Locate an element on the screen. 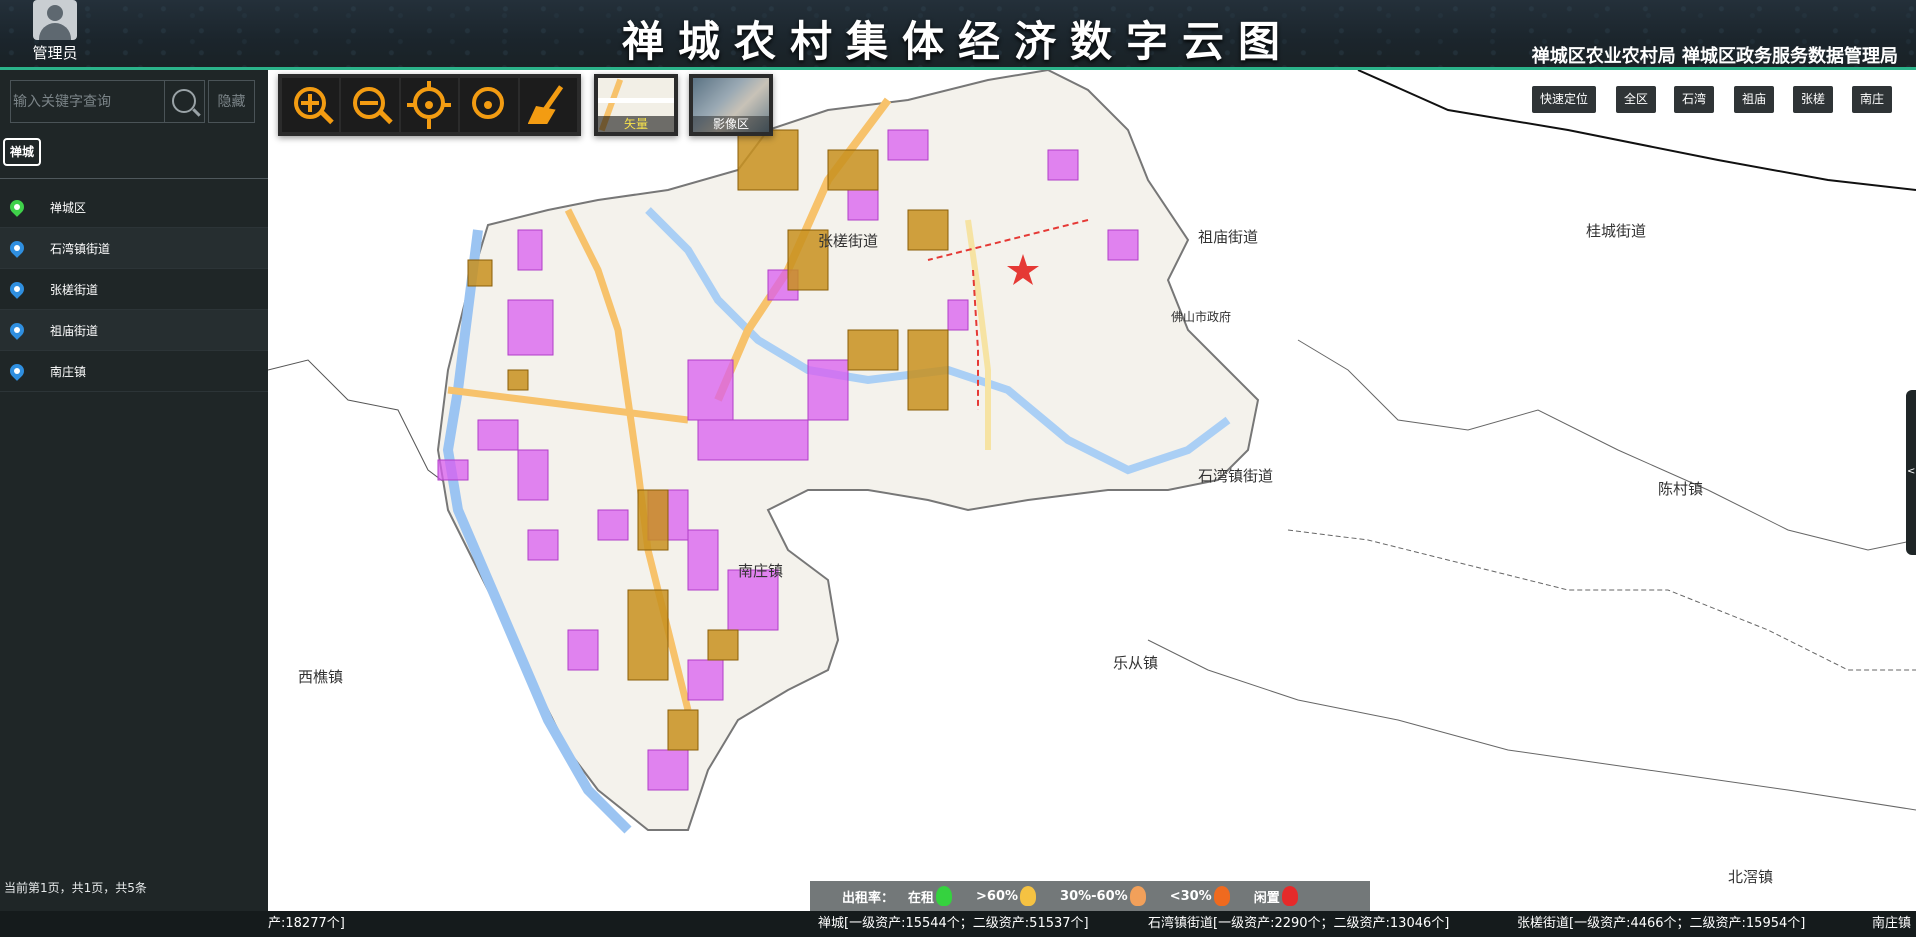  ticker-item: 张槎街道[一级资产:4466个；二级资产:15954个] is located at coordinates (1661, 923).